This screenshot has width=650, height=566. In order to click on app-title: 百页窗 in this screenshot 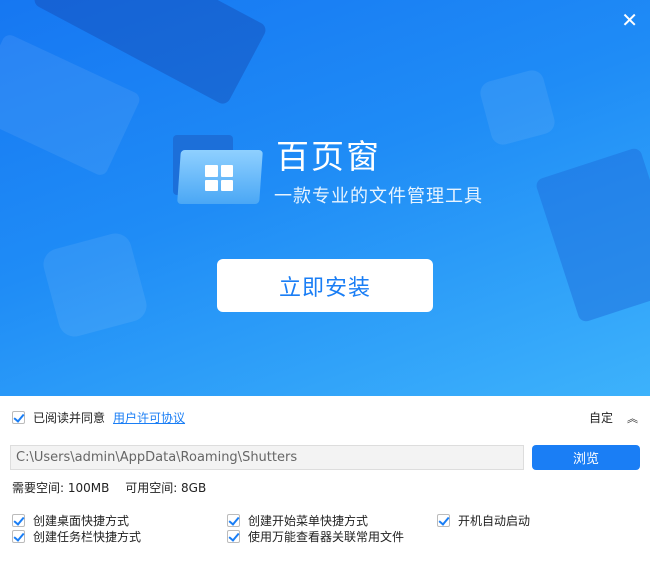, I will do `click(328, 156)`.